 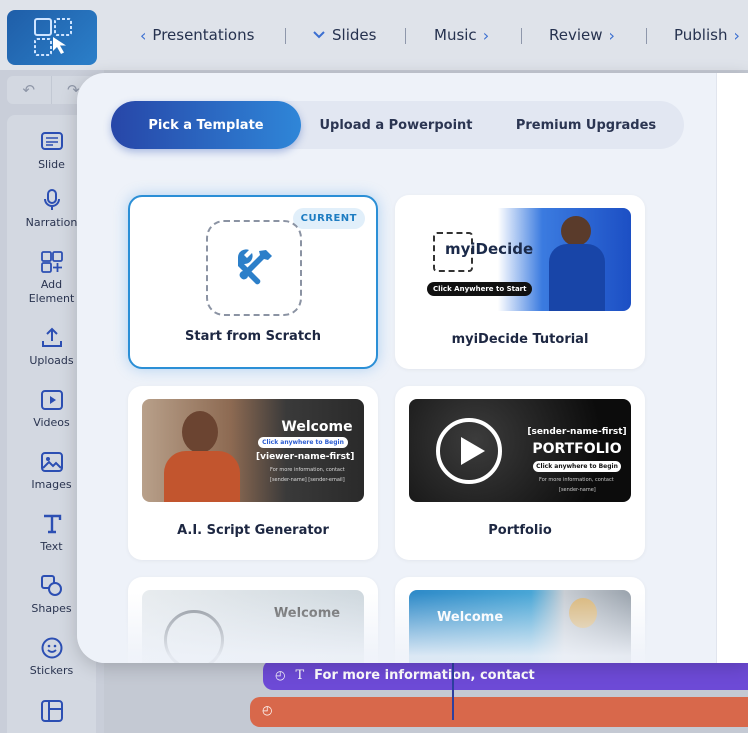 I want to click on thumb-text: [sender-name], so click(x=577, y=490).